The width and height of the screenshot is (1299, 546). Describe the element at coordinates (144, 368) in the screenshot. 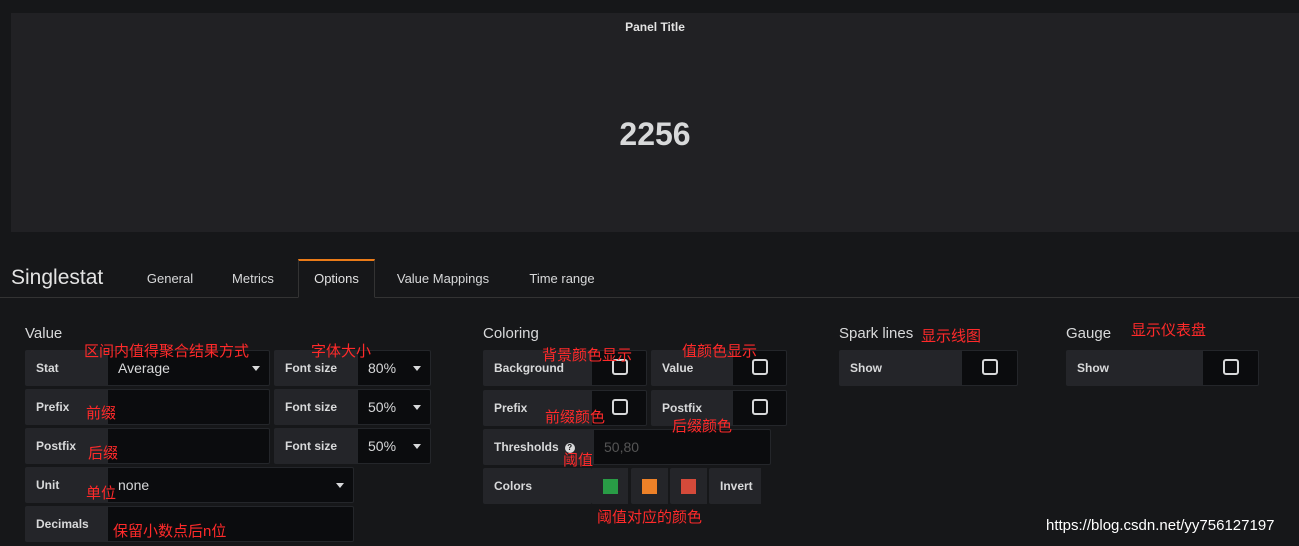

I see `stat-select-value: Average` at that location.